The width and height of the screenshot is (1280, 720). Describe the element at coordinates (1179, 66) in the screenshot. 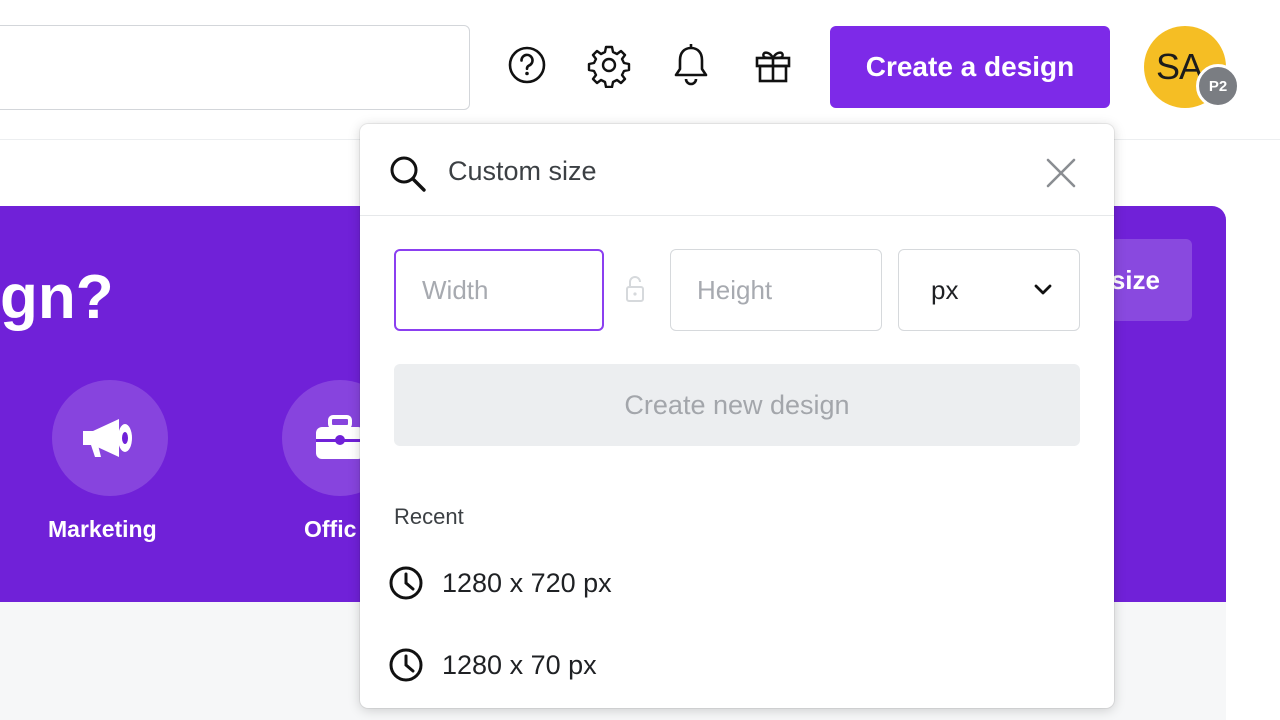

I see `avatar-initials: SA` at that location.